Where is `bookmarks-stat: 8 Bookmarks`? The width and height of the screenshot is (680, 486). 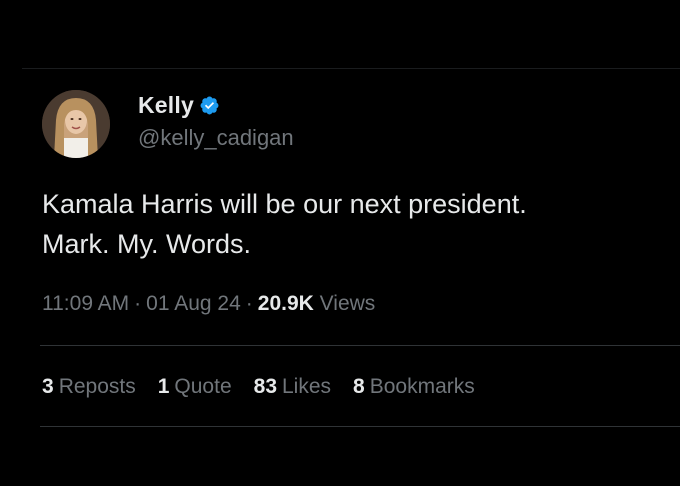
bookmarks-stat: 8 Bookmarks is located at coordinates (414, 387).